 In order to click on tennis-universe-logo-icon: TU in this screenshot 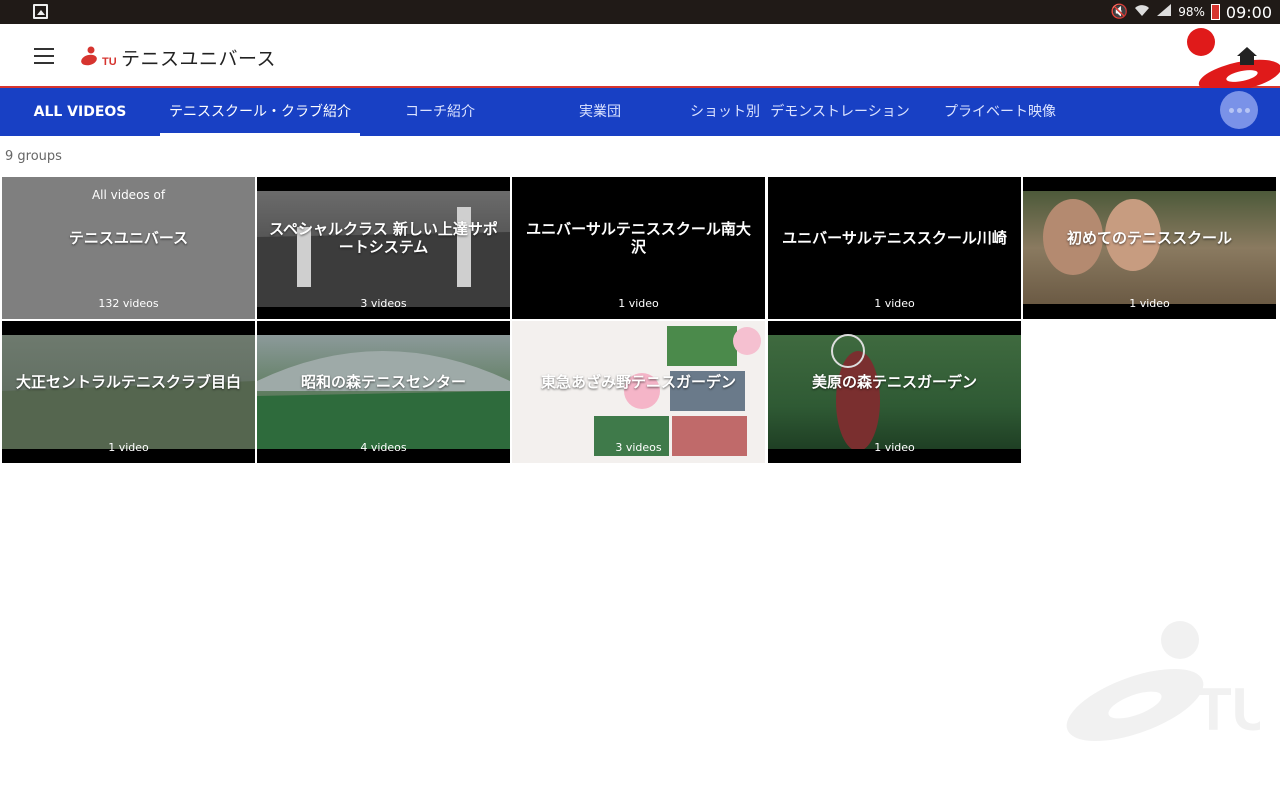, I will do `click(98, 56)`.